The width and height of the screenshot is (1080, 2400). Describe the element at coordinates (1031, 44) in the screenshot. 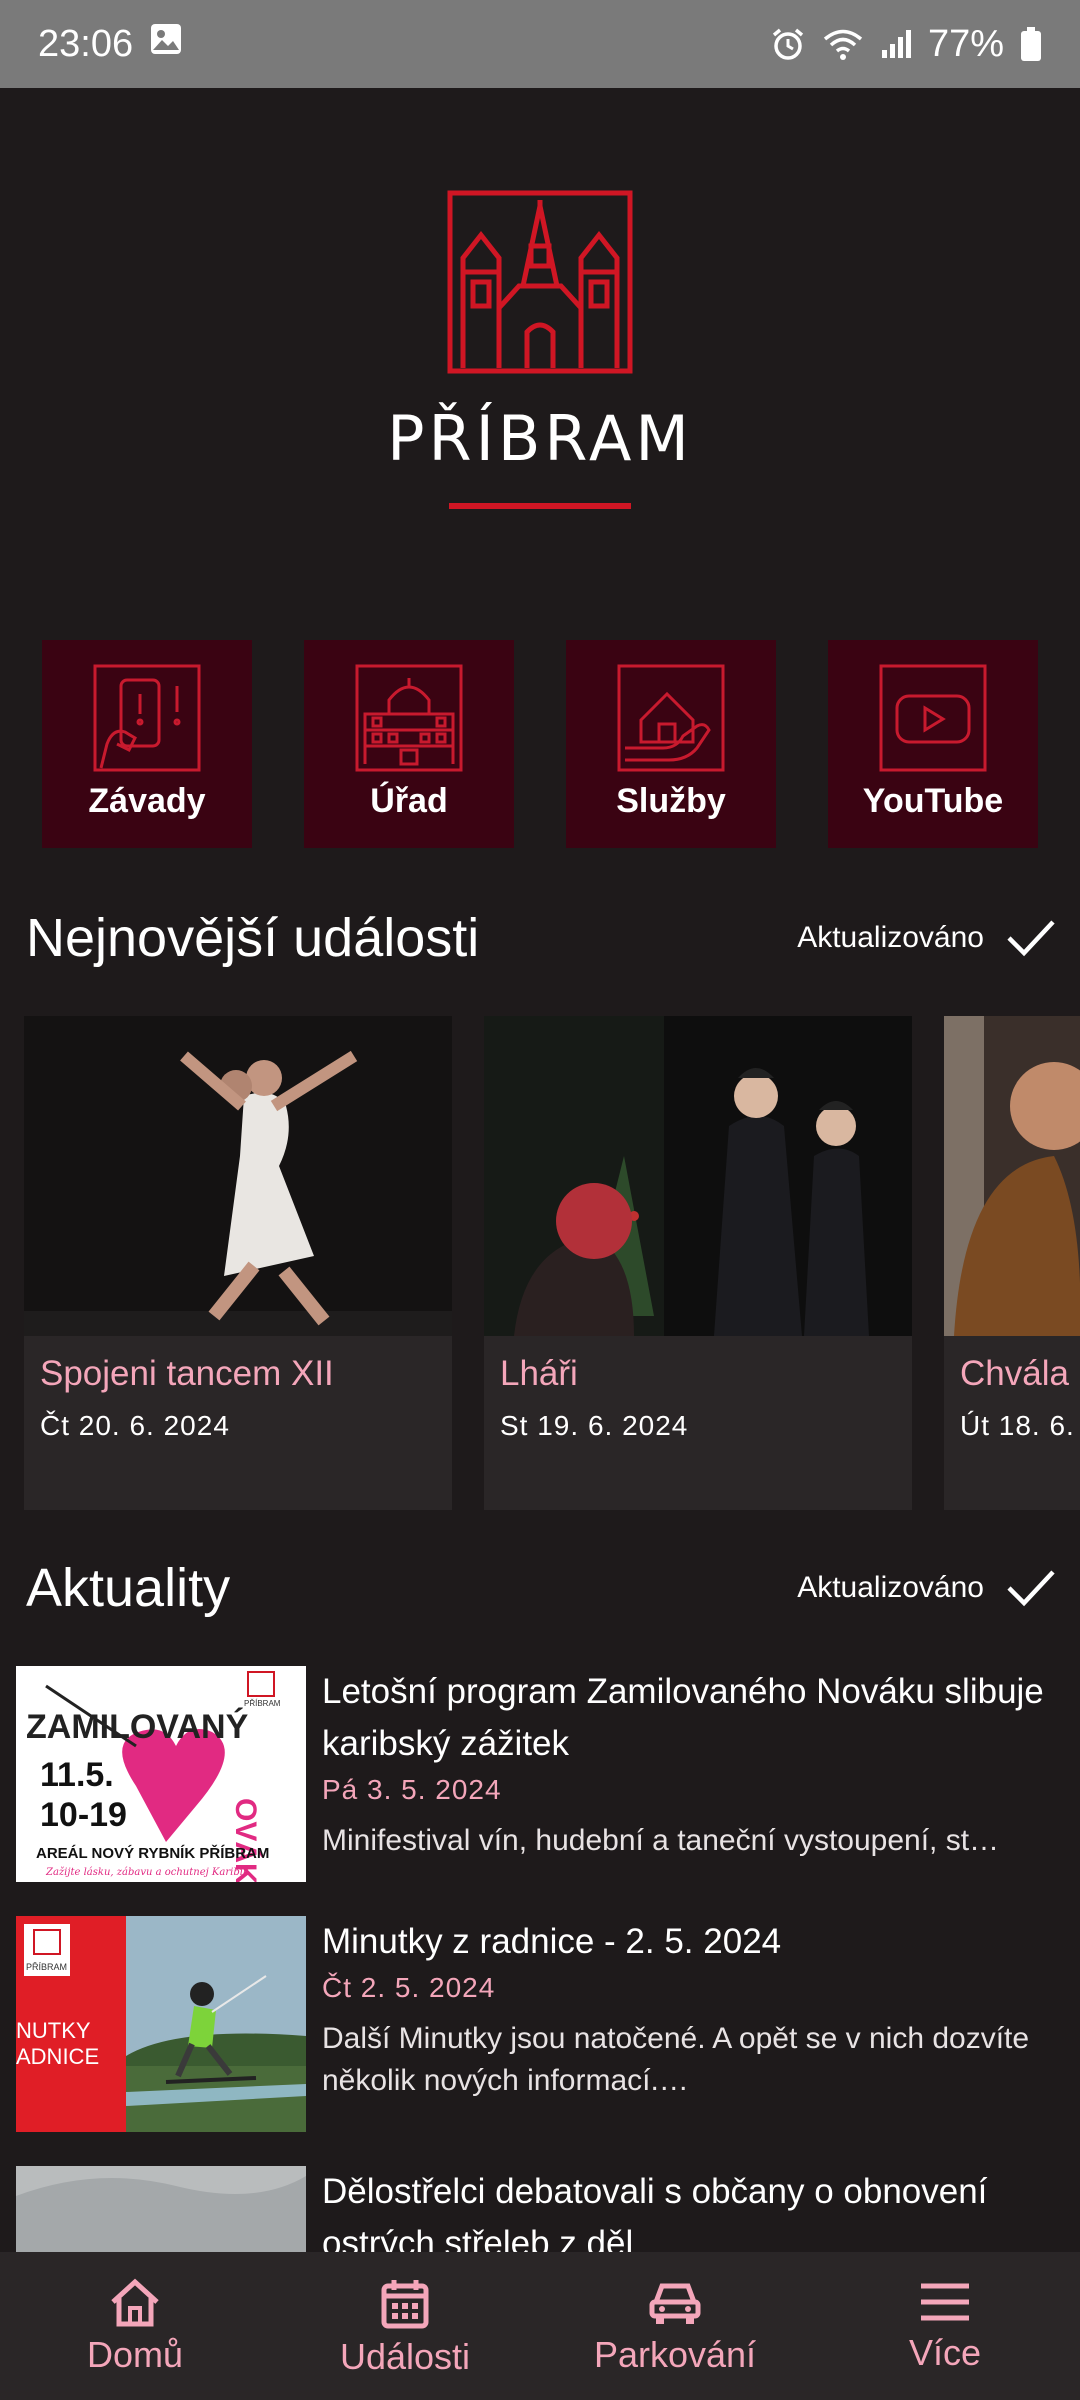

I see `battery-icon` at that location.